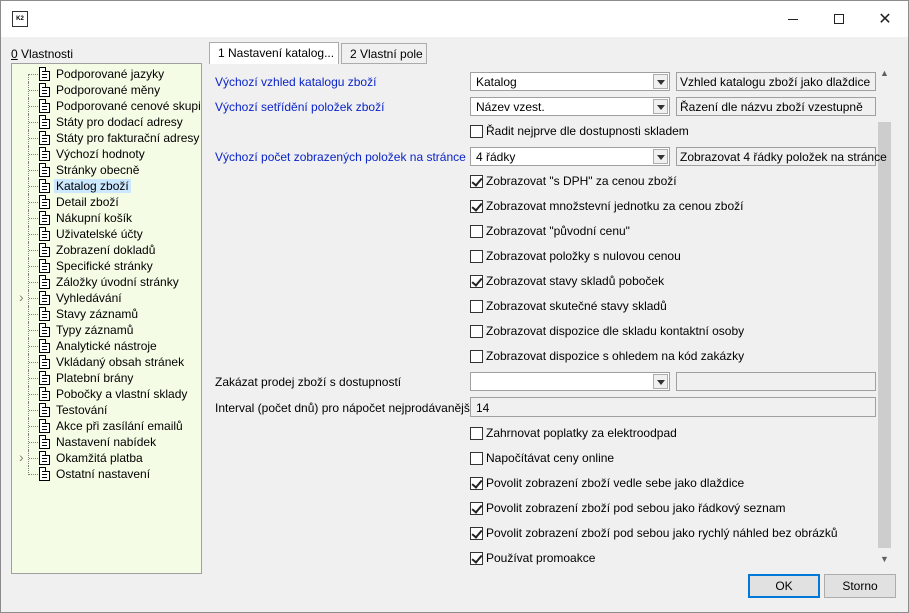 The width and height of the screenshot is (909, 613). What do you see at coordinates (106, 202) in the screenshot?
I see `tree-item: Detail zboží` at bounding box center [106, 202].